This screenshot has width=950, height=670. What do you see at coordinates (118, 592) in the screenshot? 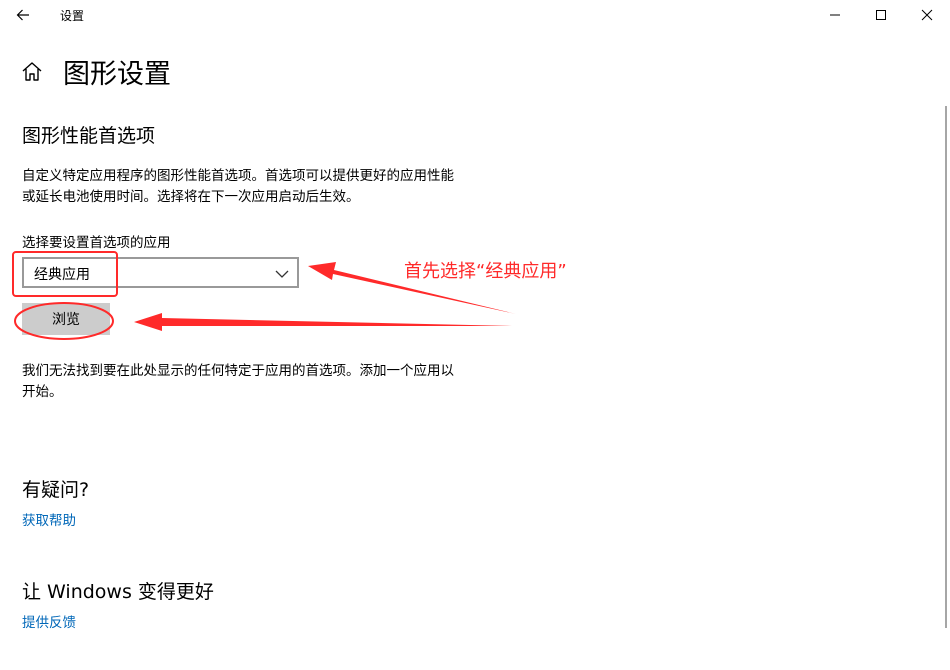
I see `improve-windows-heading: 让 Windows 变得更好` at bounding box center [118, 592].